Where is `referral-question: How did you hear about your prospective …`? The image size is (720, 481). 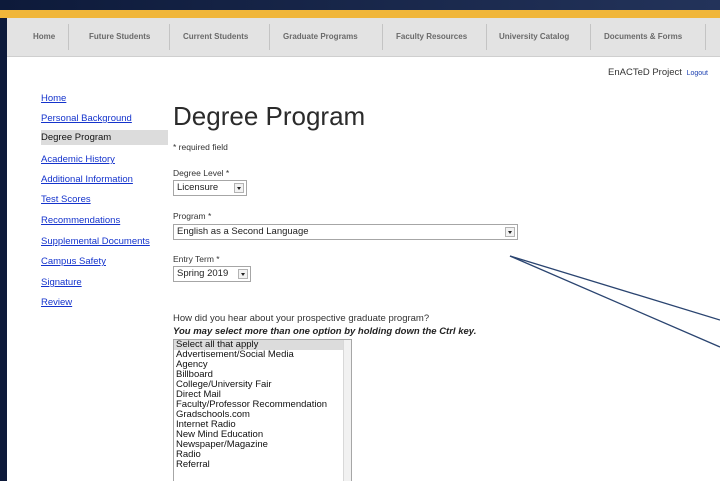 referral-question: How did you hear about your prospective … is located at coordinates (301, 318).